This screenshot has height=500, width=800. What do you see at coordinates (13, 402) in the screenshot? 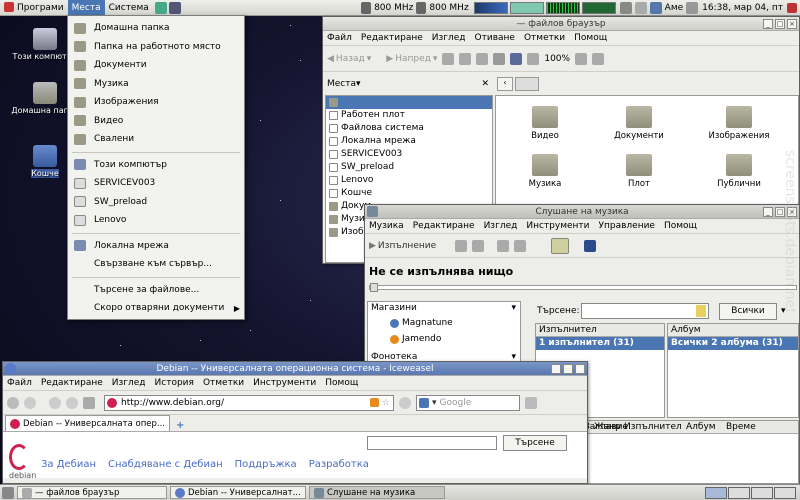
I see `back-icon` at bounding box center [13, 402].